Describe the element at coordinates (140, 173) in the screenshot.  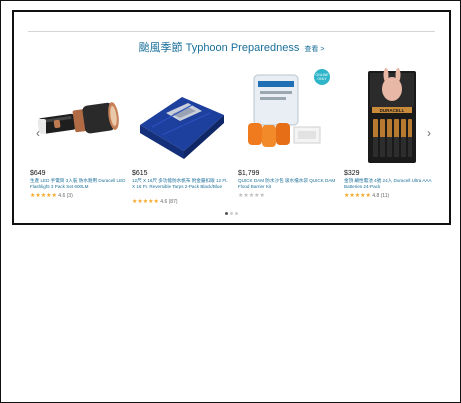
I see `product-price: $615` at that location.